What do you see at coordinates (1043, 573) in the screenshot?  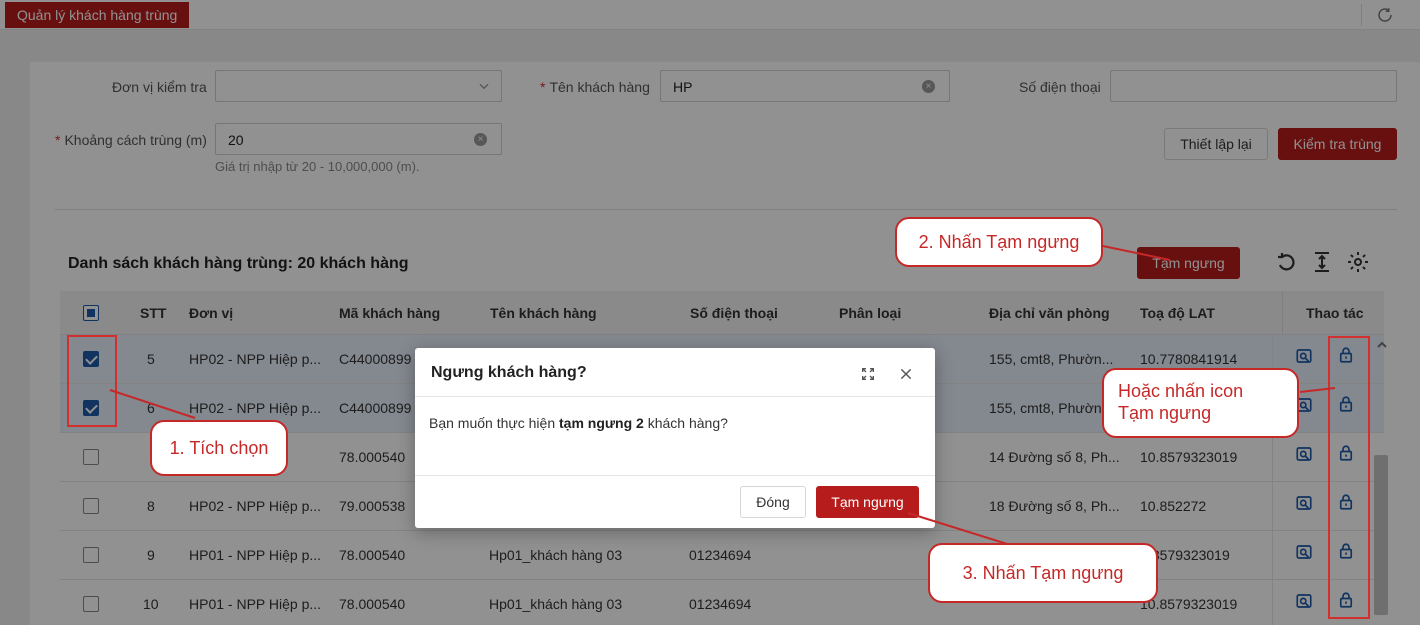 I see `callout-step3: 3. Nhấn Tạm ngưng` at bounding box center [1043, 573].